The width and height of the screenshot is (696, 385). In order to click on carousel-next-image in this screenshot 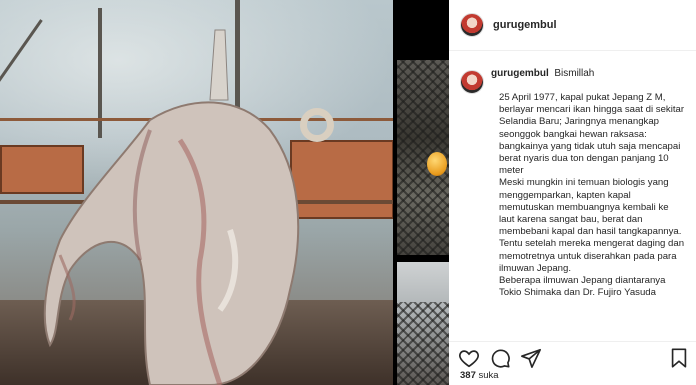, I will do `click(423, 157)`.